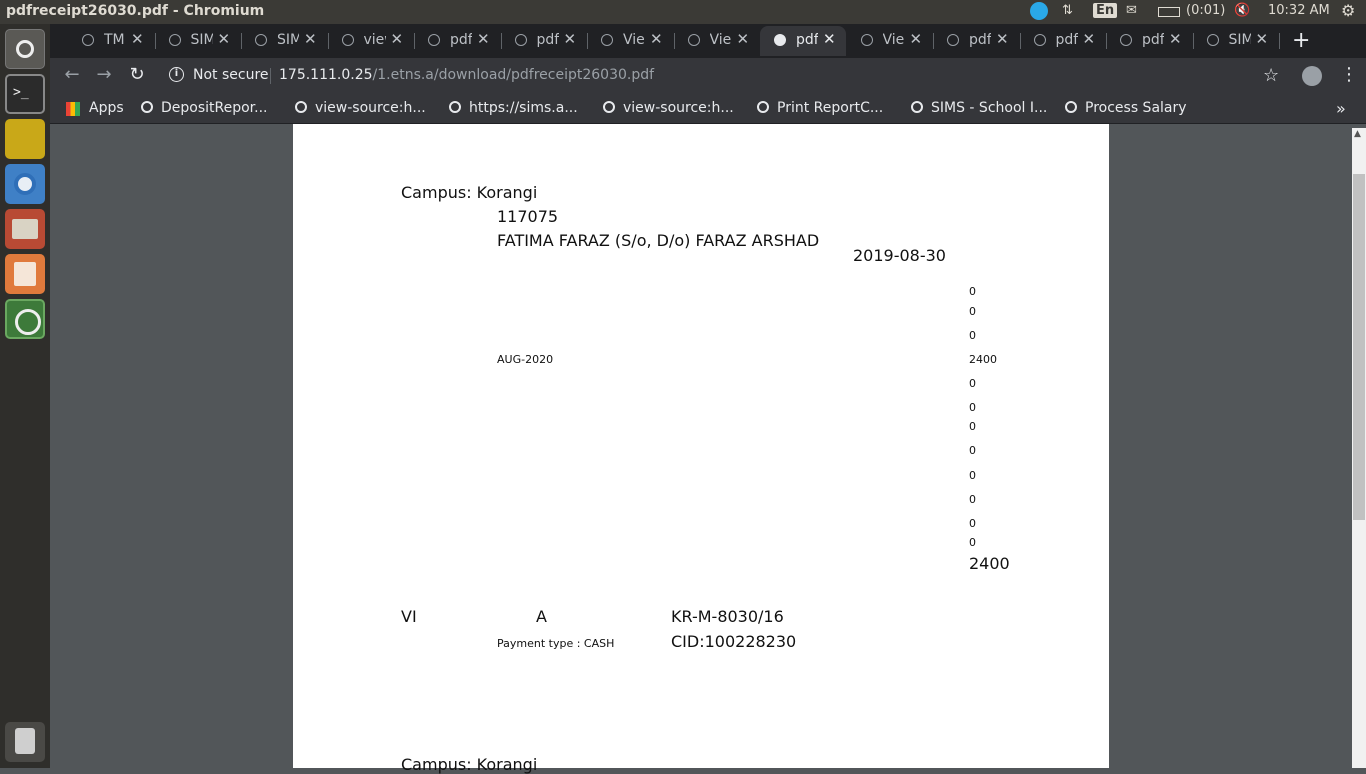 This screenshot has height=774, width=1366. I want to click on bookmark-process-salary: Process Salary, so click(1126, 108).